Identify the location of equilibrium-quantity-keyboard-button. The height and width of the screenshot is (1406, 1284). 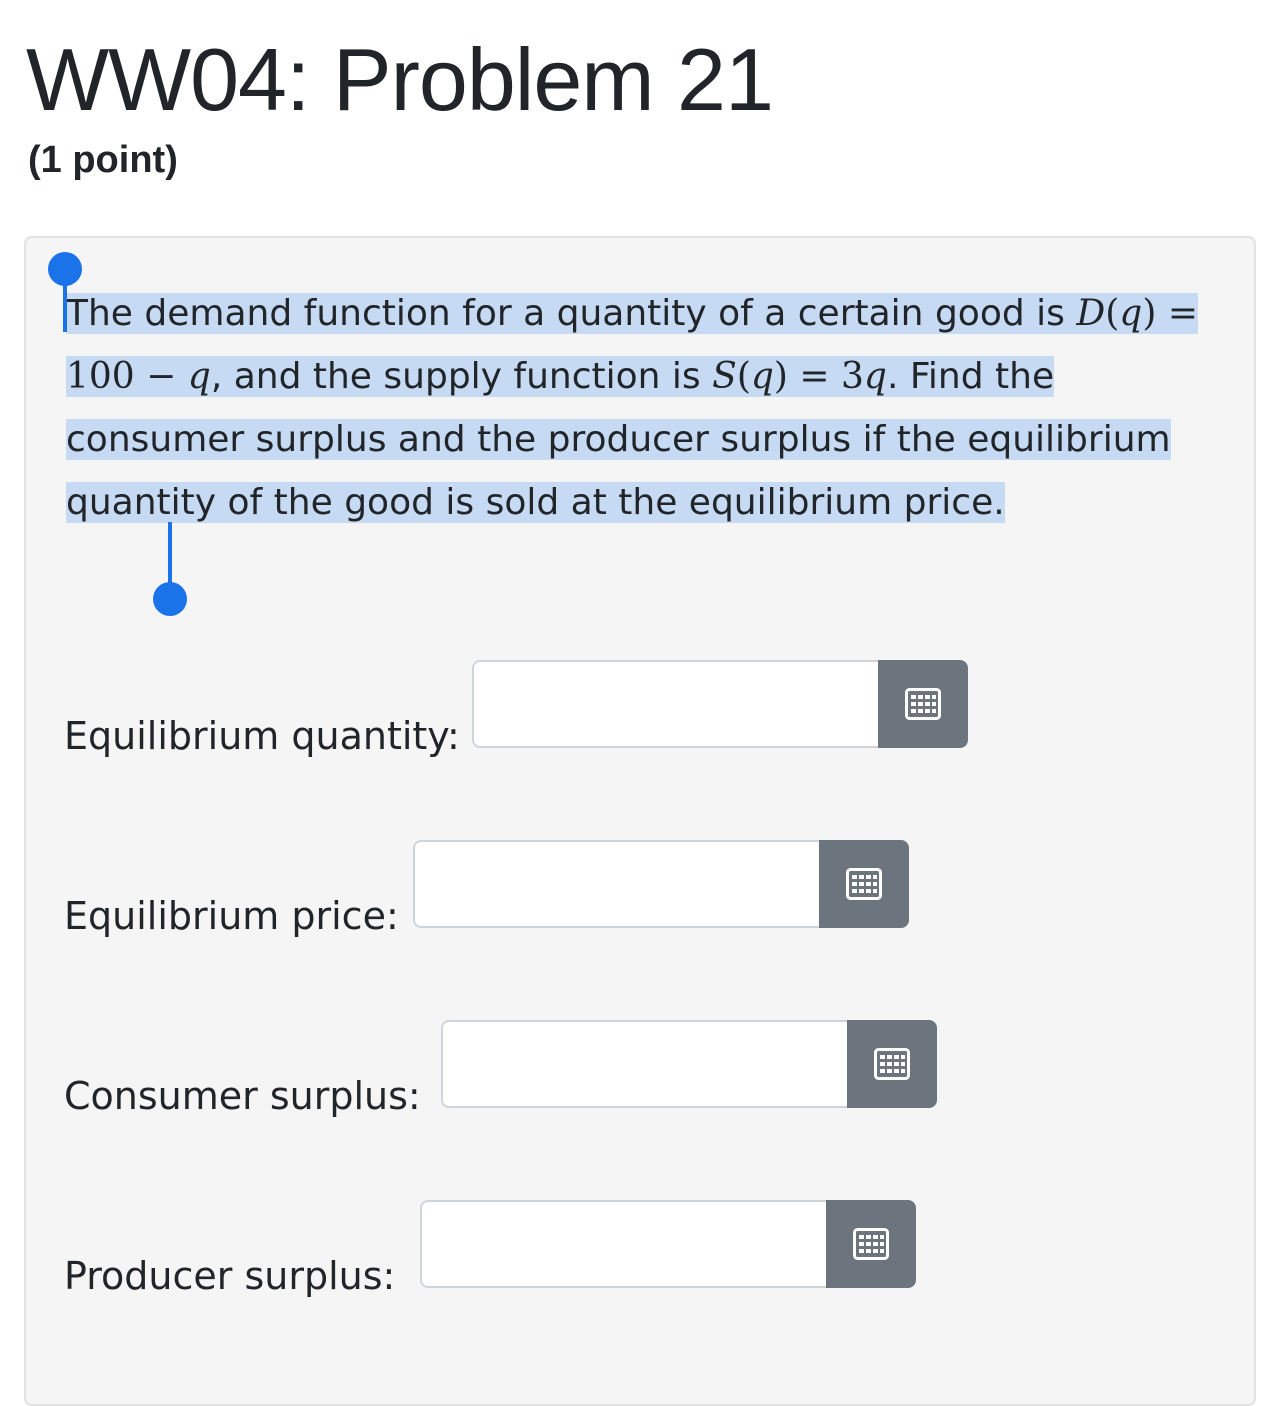
(923, 704).